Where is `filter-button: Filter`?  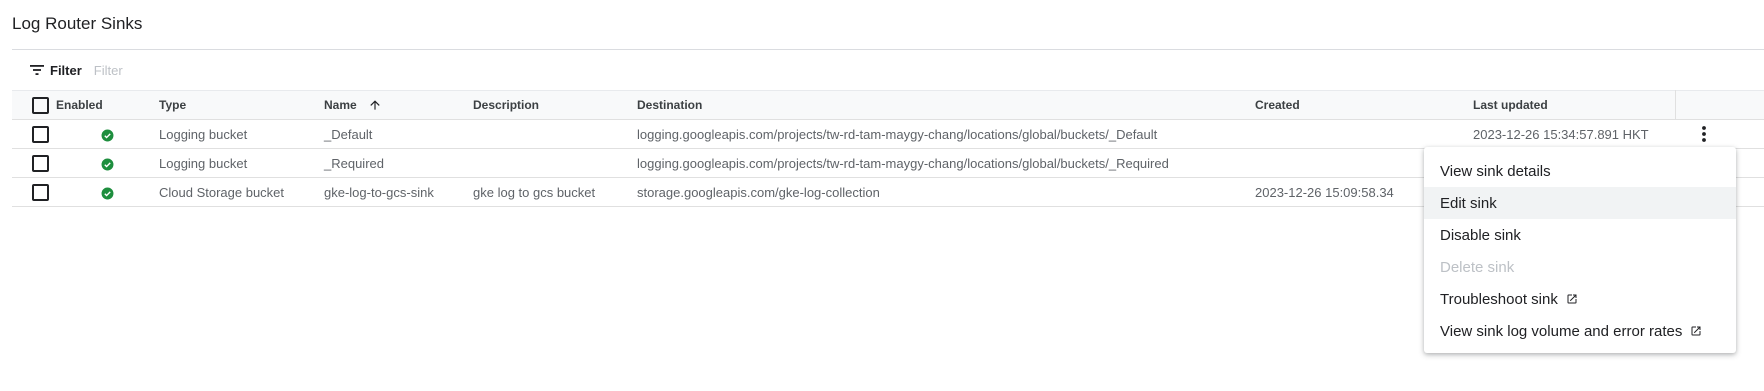
filter-button: Filter is located at coordinates (56, 70).